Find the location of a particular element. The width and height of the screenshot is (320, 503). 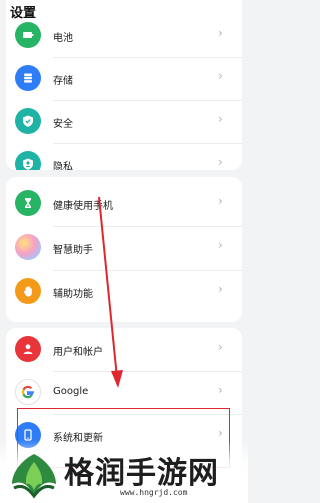

watermark-logo-icon is located at coordinates (34, 476).